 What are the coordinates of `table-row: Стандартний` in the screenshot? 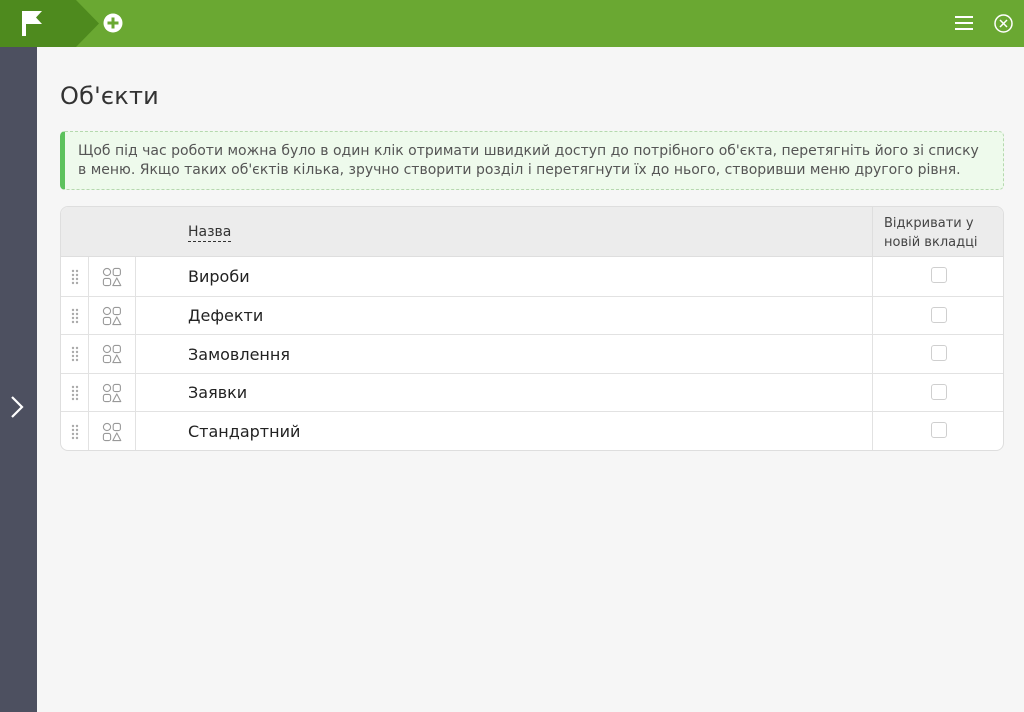 It's located at (532, 431).